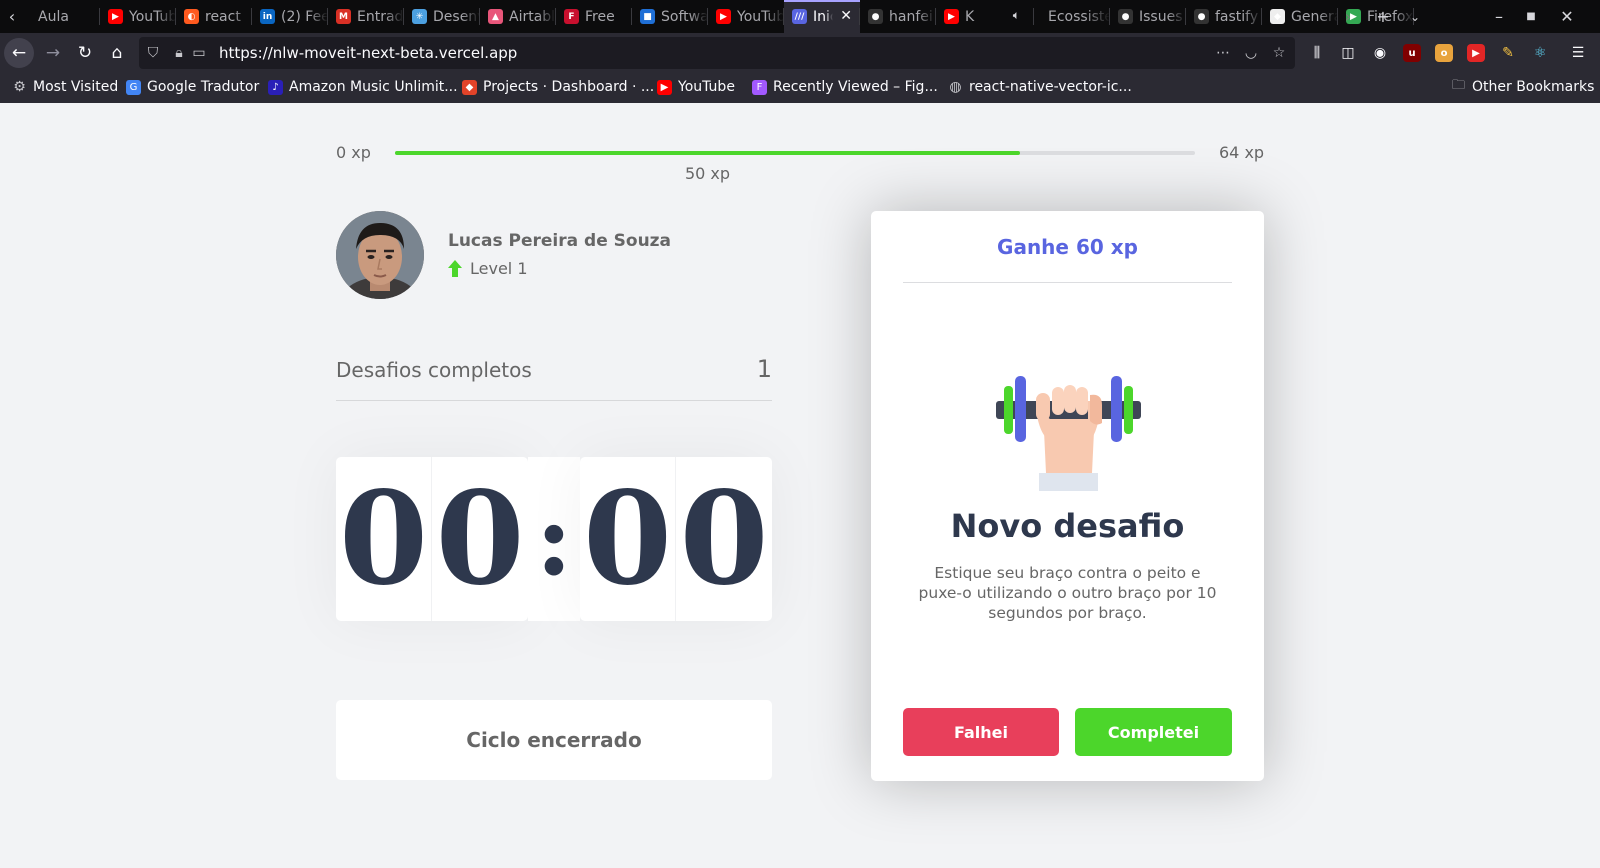  I want to click on challenge-failed-button: Falhei, so click(981, 732).